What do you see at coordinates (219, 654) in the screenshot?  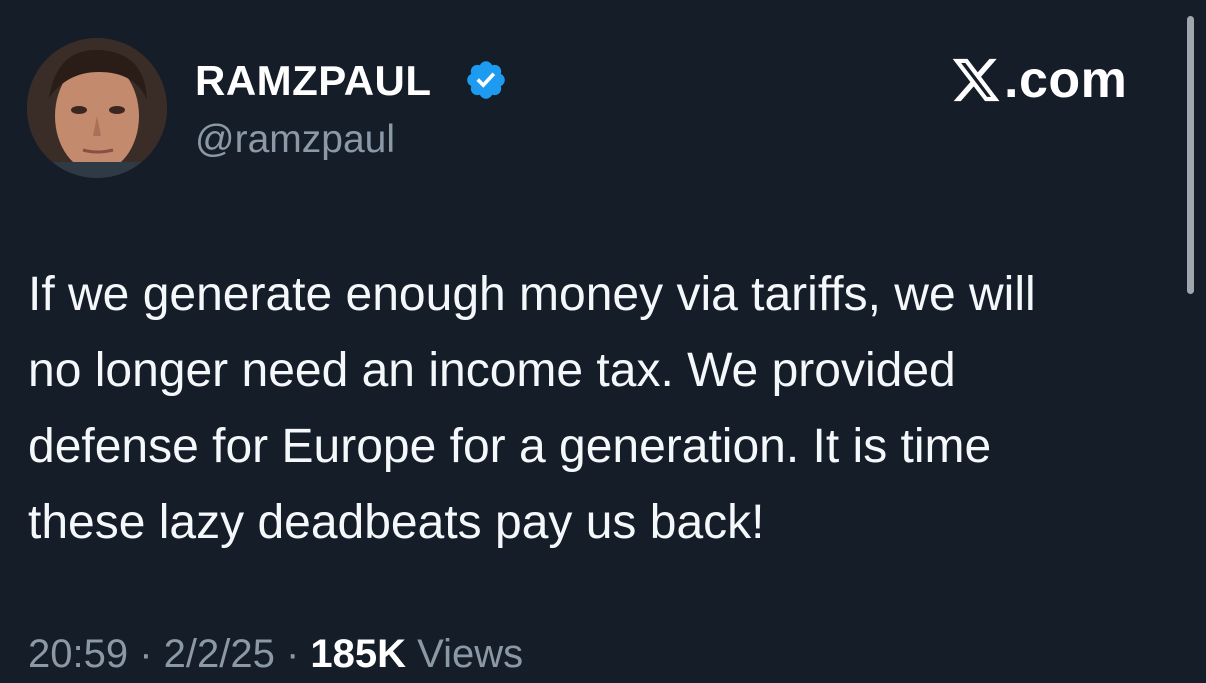 I see `tweet-date: 2/2/25` at bounding box center [219, 654].